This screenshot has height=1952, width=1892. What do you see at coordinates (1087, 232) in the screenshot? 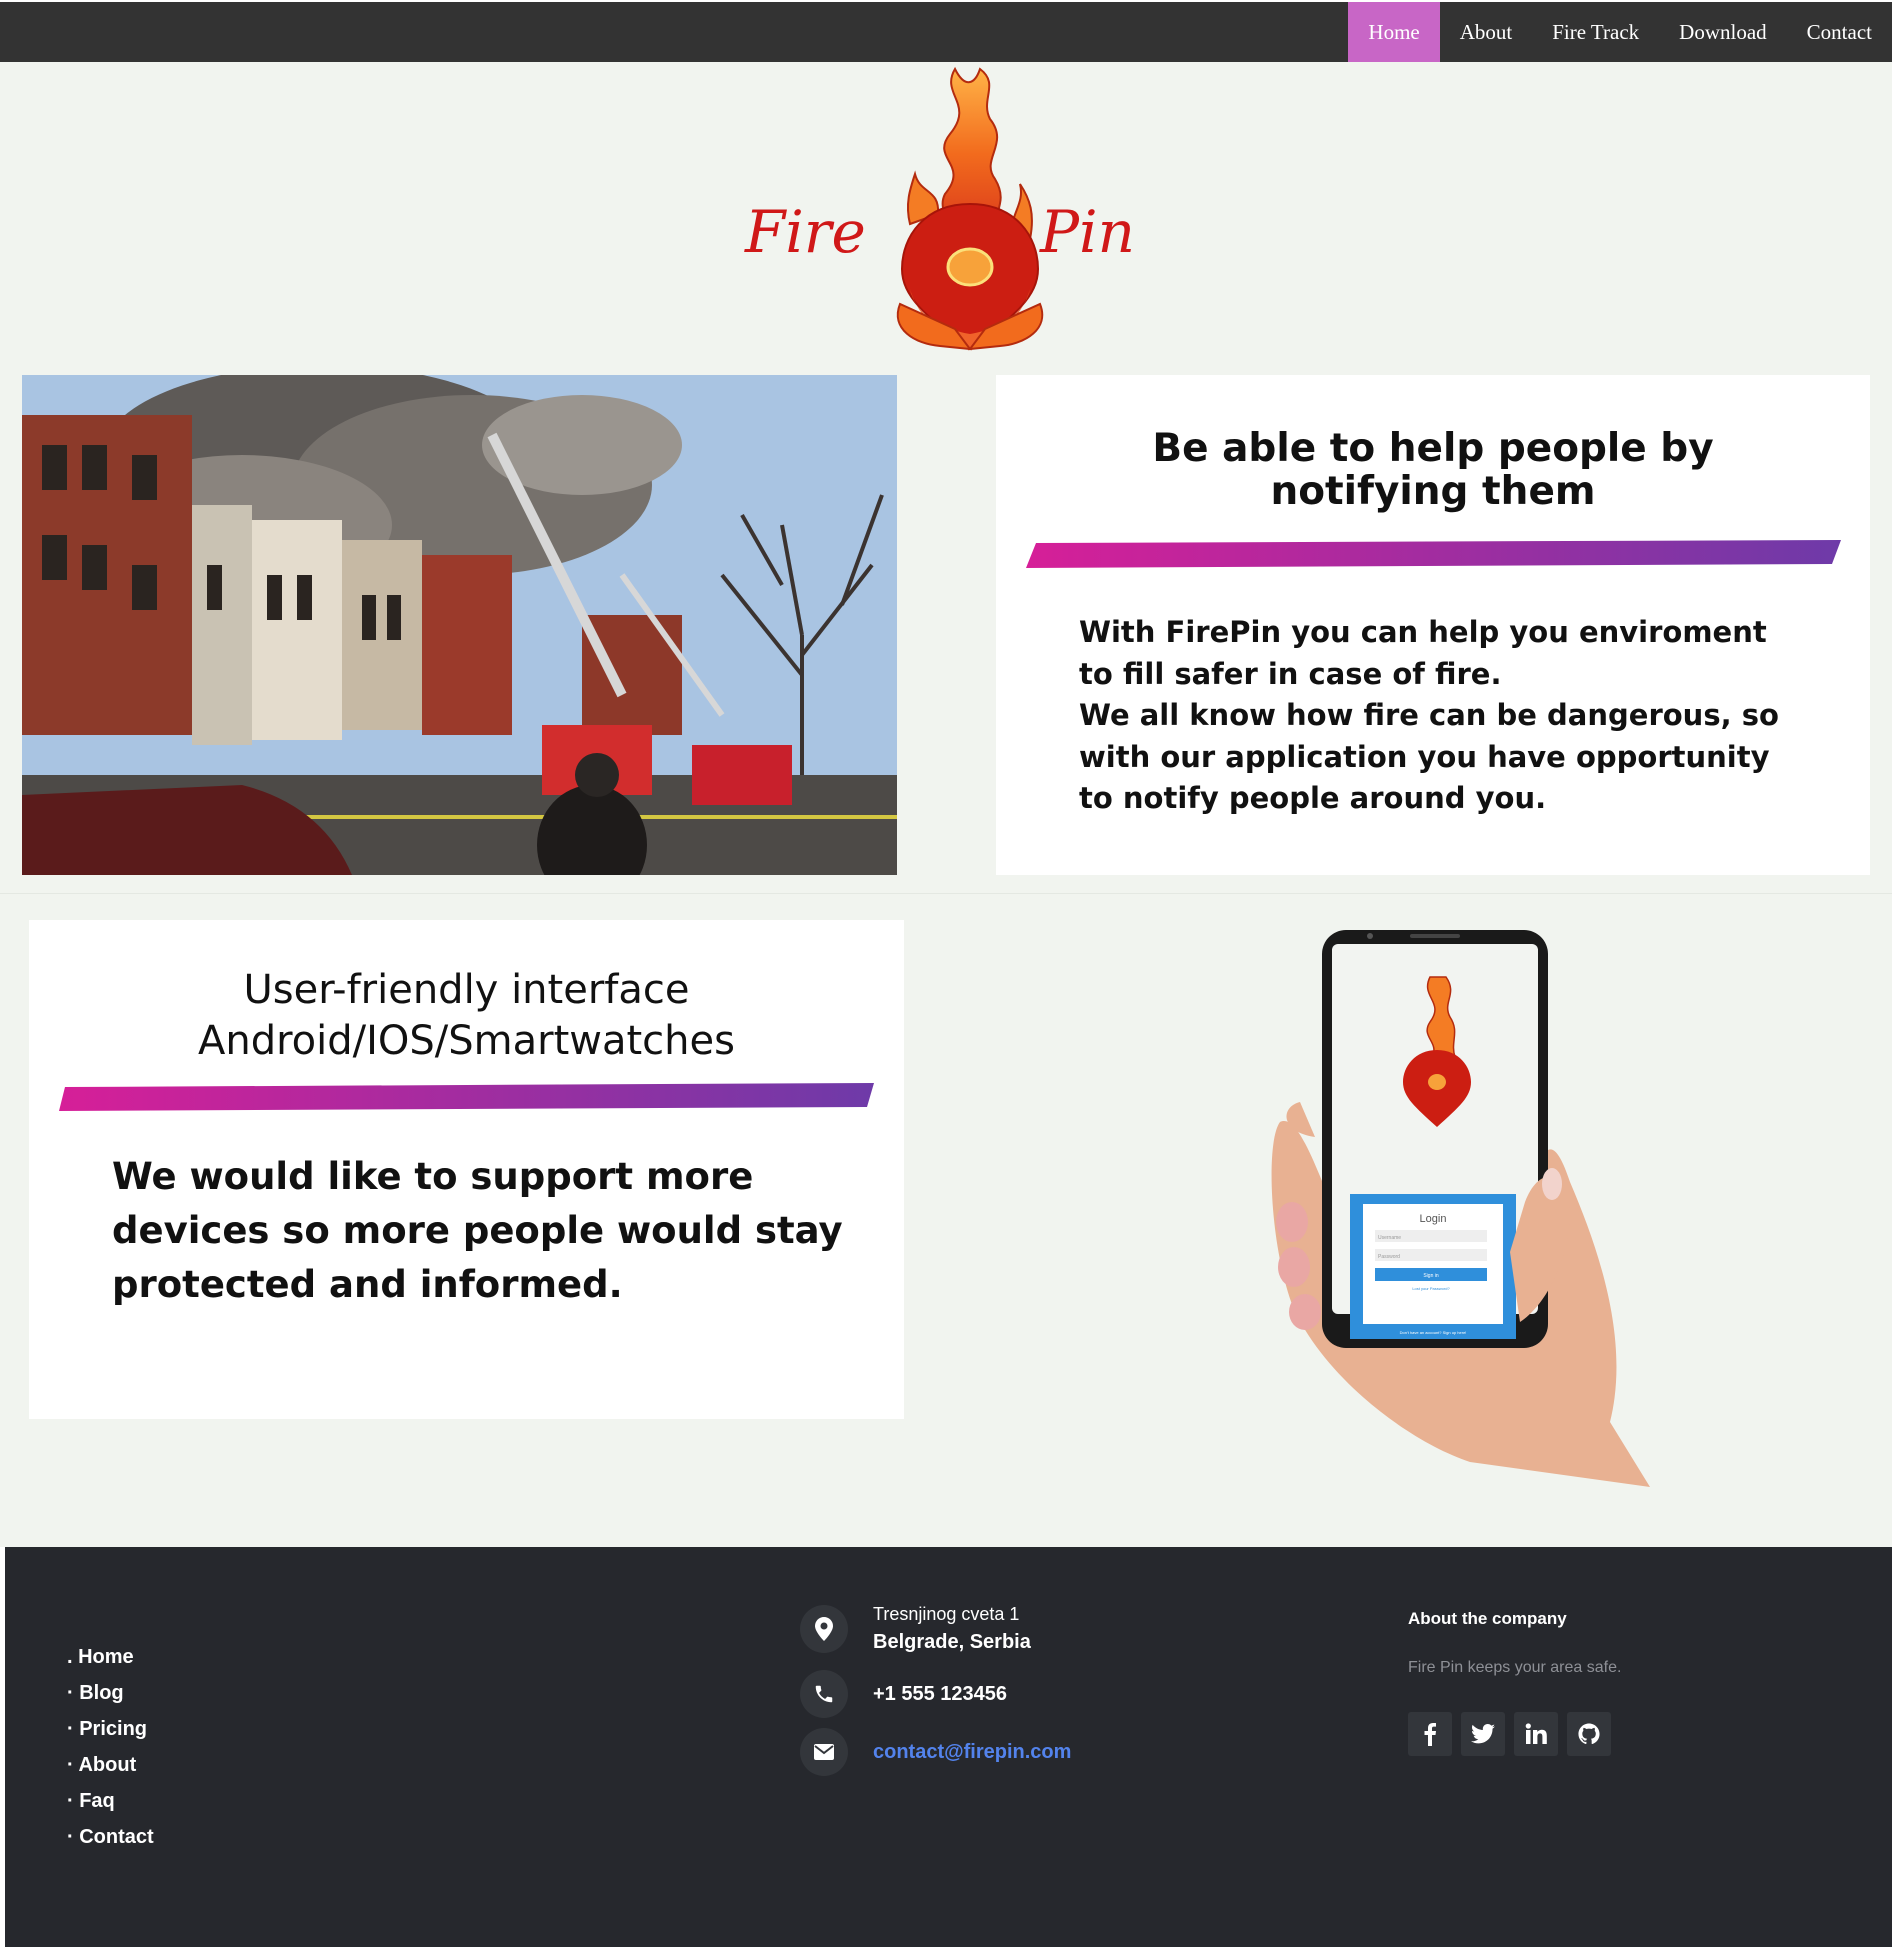
I see `logo-word-pin: Pin` at bounding box center [1087, 232].